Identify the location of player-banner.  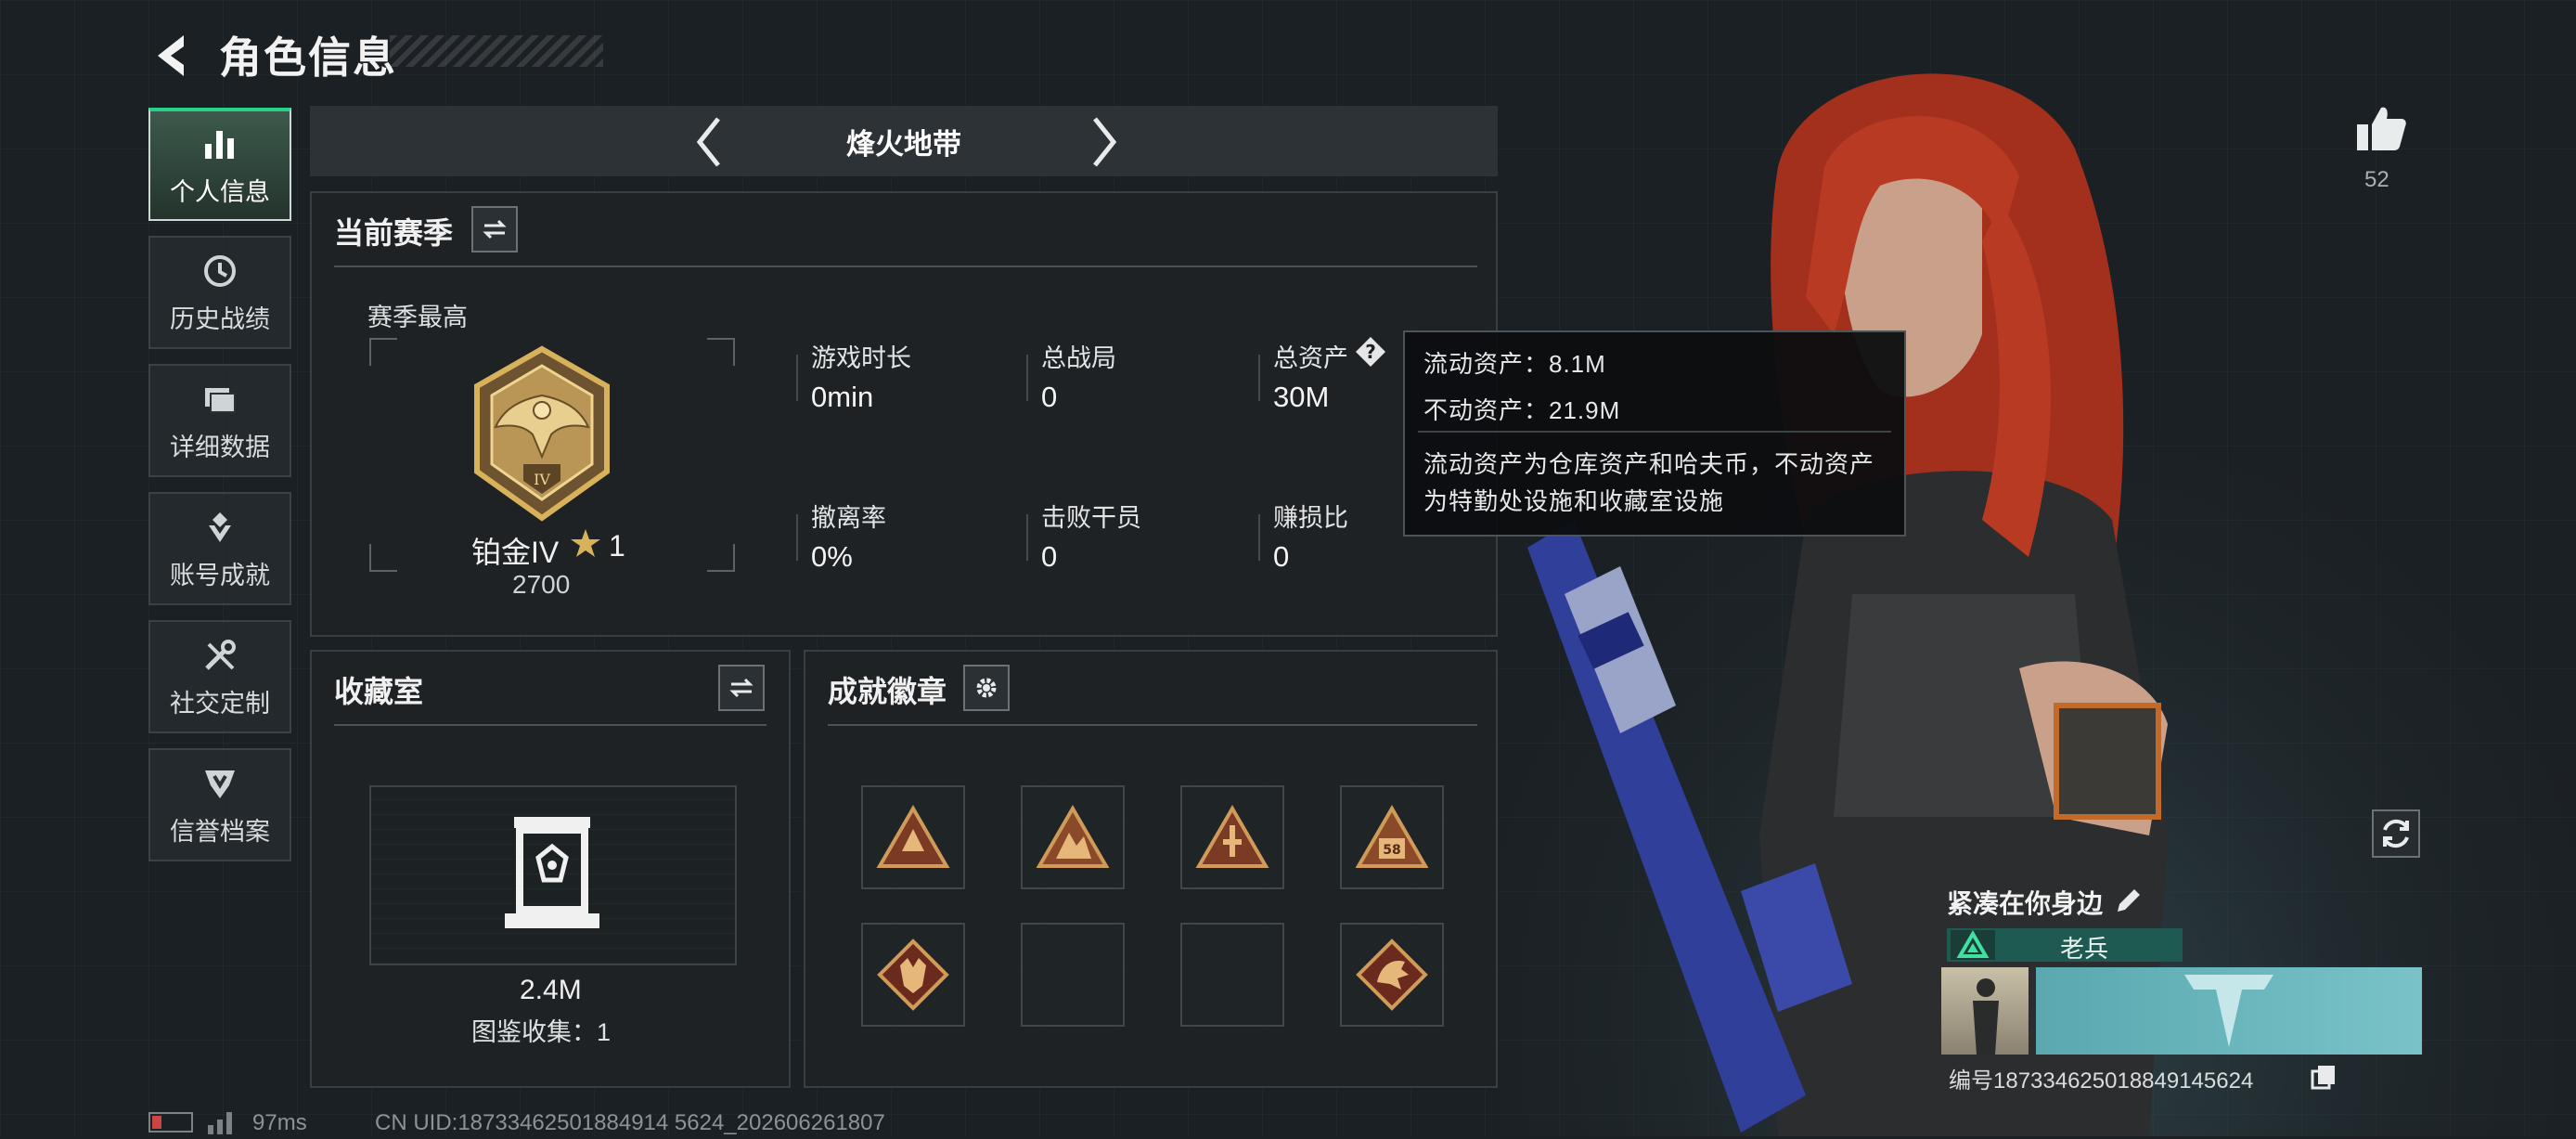
(2229, 1011).